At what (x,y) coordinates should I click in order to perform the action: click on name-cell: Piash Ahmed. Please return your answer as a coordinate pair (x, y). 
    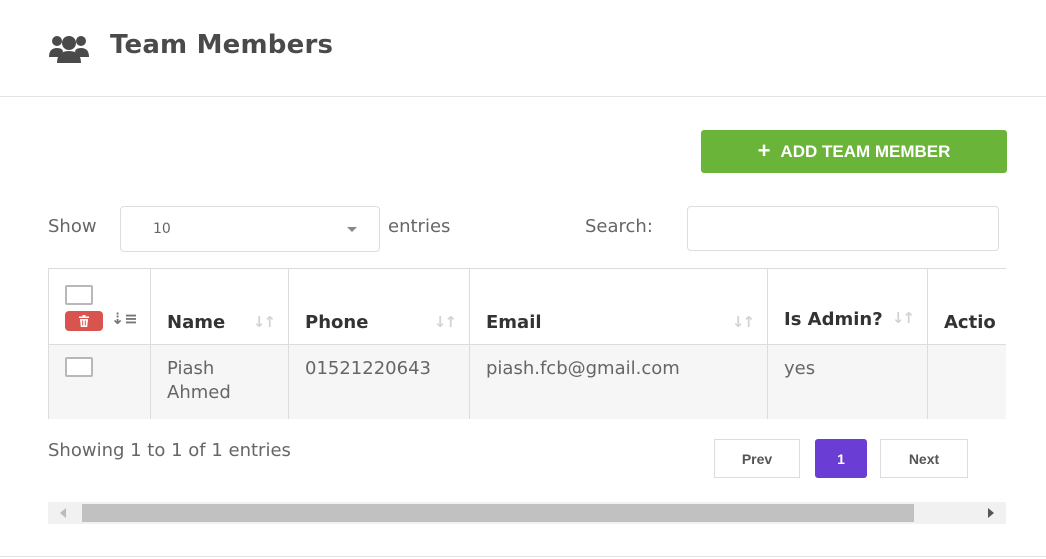
    Looking at the image, I should click on (219, 381).